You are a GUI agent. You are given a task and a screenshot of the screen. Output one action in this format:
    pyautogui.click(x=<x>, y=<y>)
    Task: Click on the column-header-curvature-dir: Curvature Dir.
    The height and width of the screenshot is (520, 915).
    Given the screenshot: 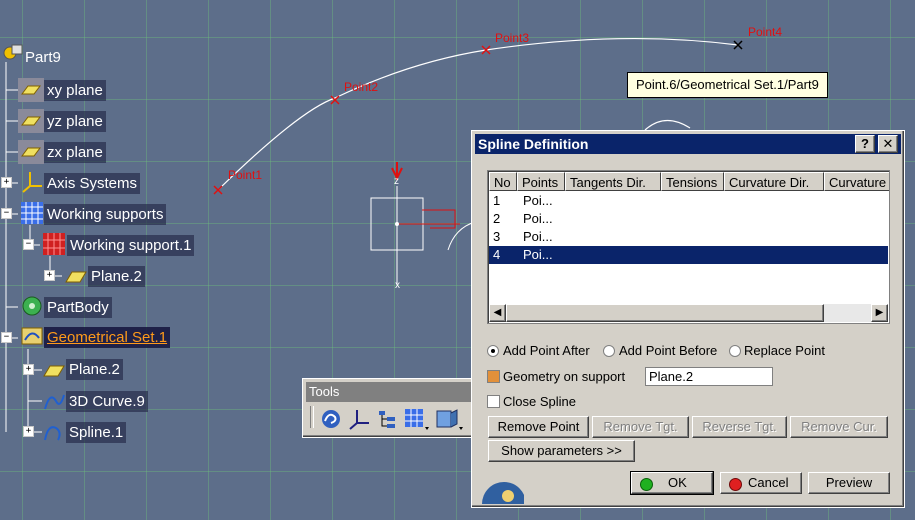 What is the action you would take?
    pyautogui.click(x=774, y=181)
    